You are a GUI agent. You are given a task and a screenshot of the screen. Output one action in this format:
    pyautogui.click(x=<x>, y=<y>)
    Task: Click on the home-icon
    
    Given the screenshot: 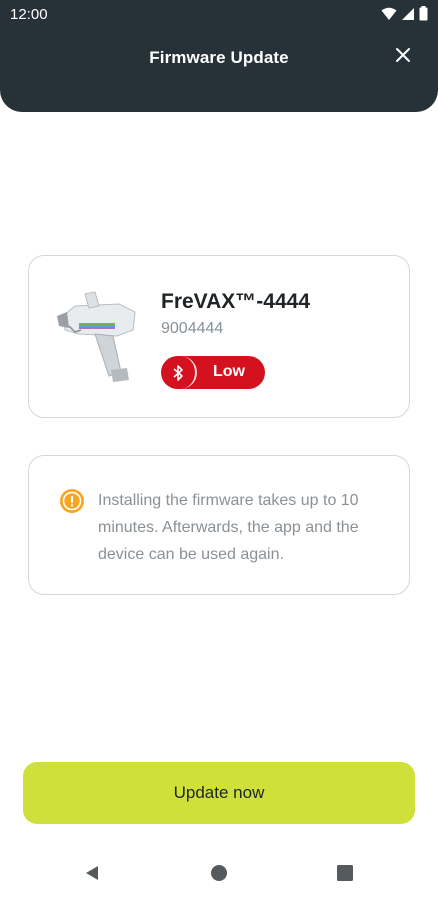 What is the action you would take?
    pyautogui.click(x=219, y=875)
    